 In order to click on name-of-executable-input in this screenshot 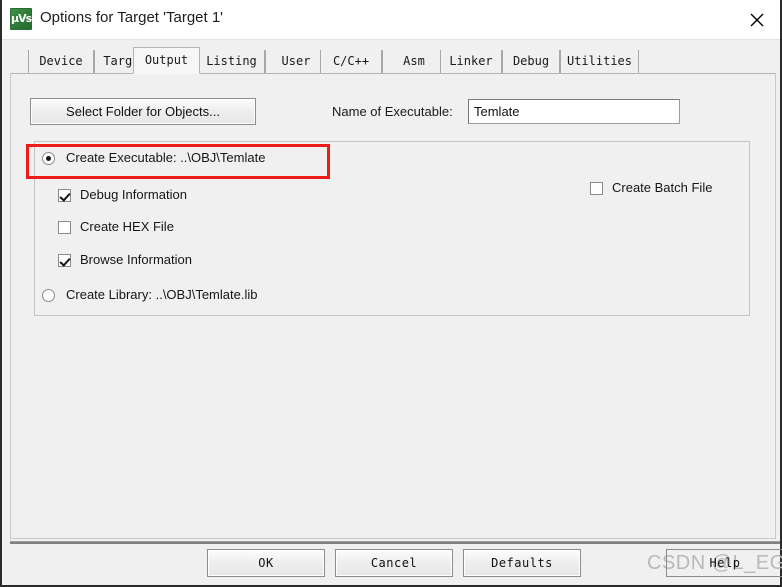, I will do `click(574, 111)`.